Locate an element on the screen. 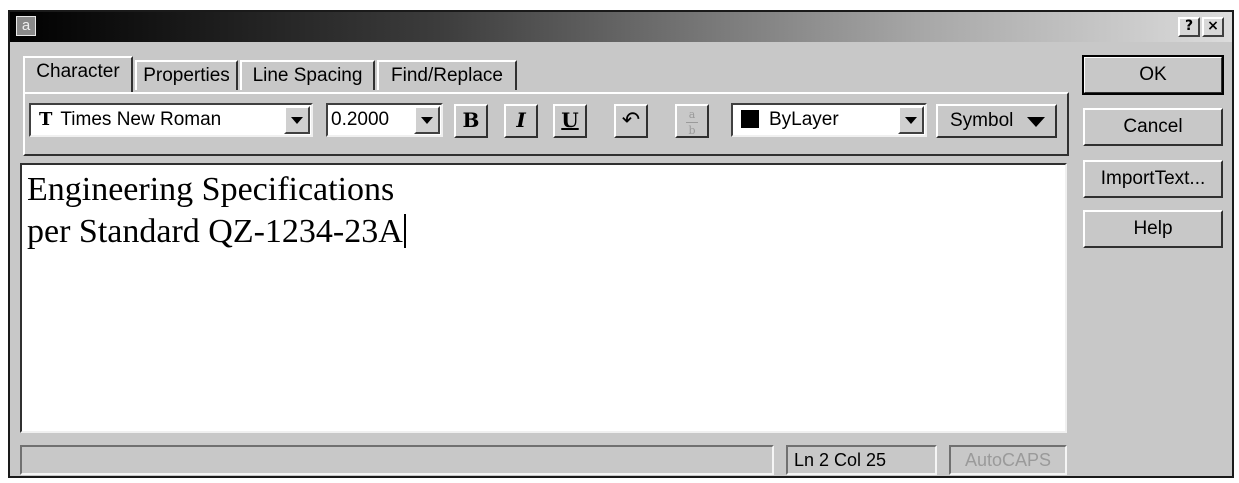  bold-button: B is located at coordinates (471, 121).